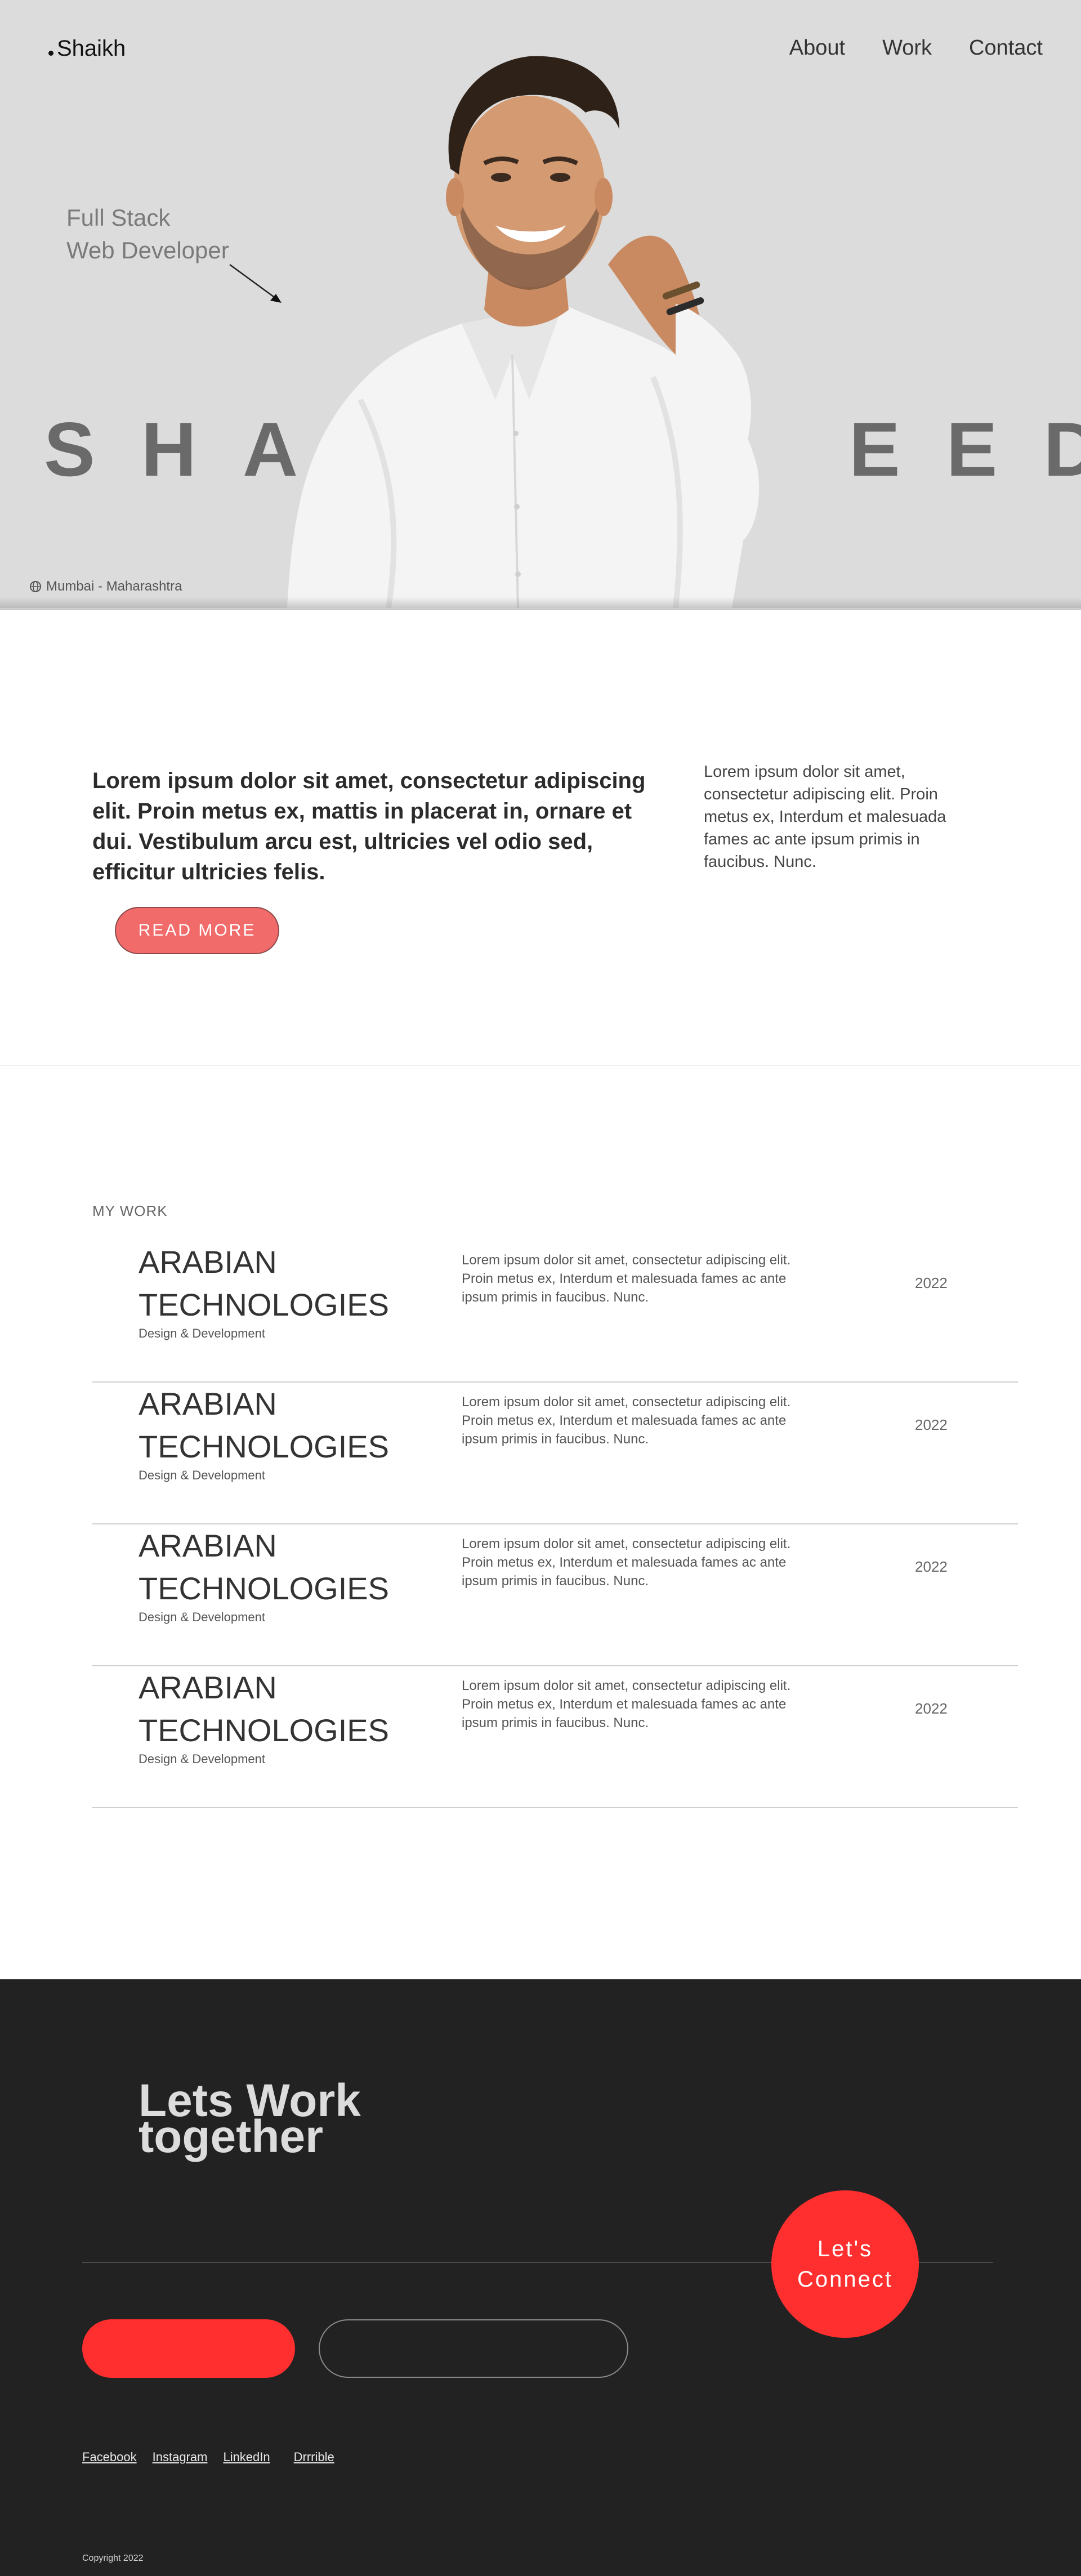  I want to click on connect-line-1: Let's, so click(845, 2249).